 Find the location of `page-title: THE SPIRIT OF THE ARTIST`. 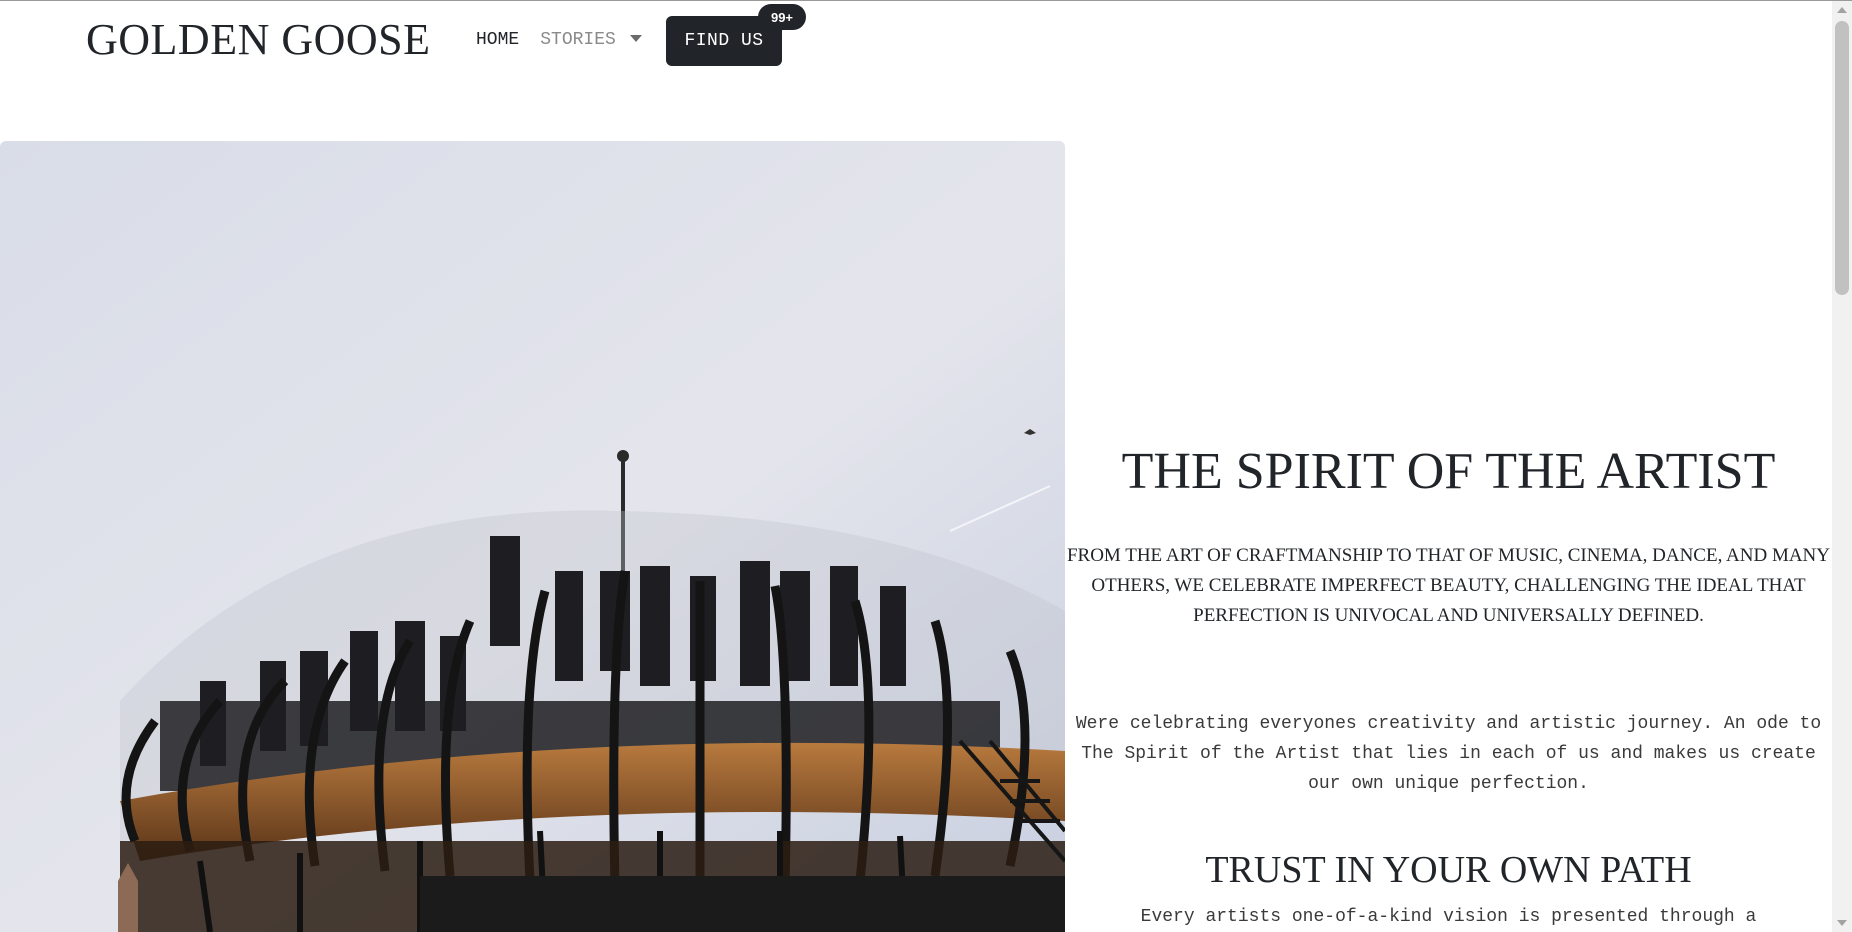

page-title: THE SPIRIT OF THE ARTIST is located at coordinates (1448, 471).